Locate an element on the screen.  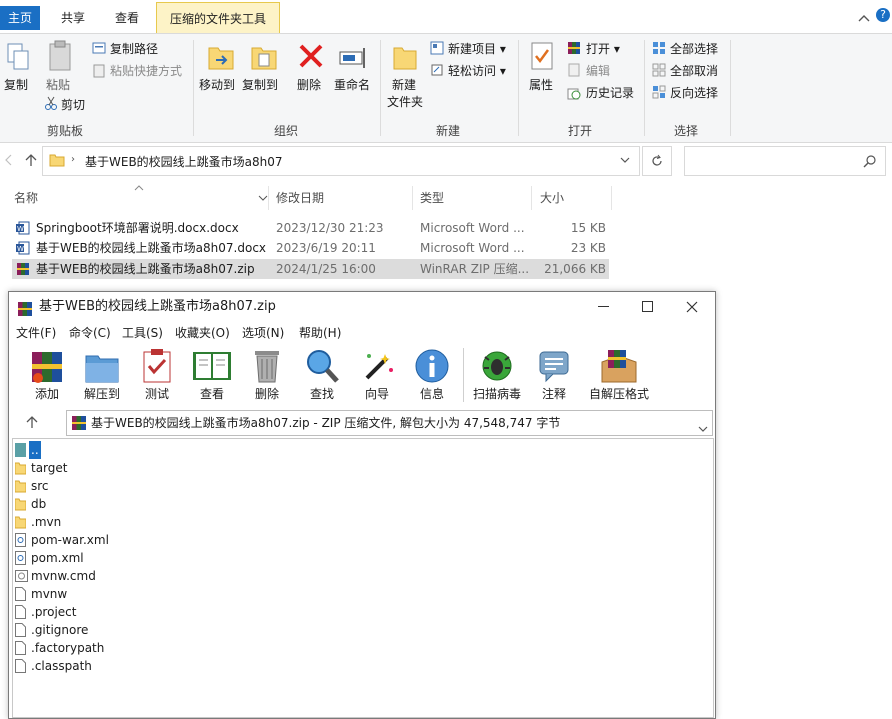
refresh-button is located at coordinates (657, 161).